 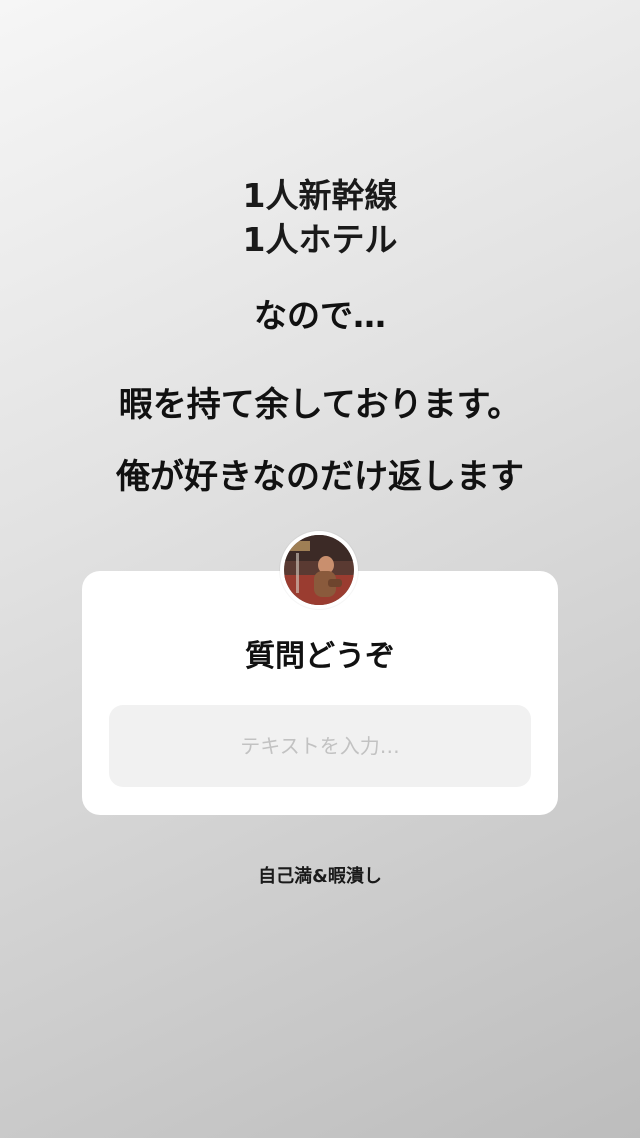 What do you see at coordinates (320, 746) in the screenshot?
I see `answer-input` at bounding box center [320, 746].